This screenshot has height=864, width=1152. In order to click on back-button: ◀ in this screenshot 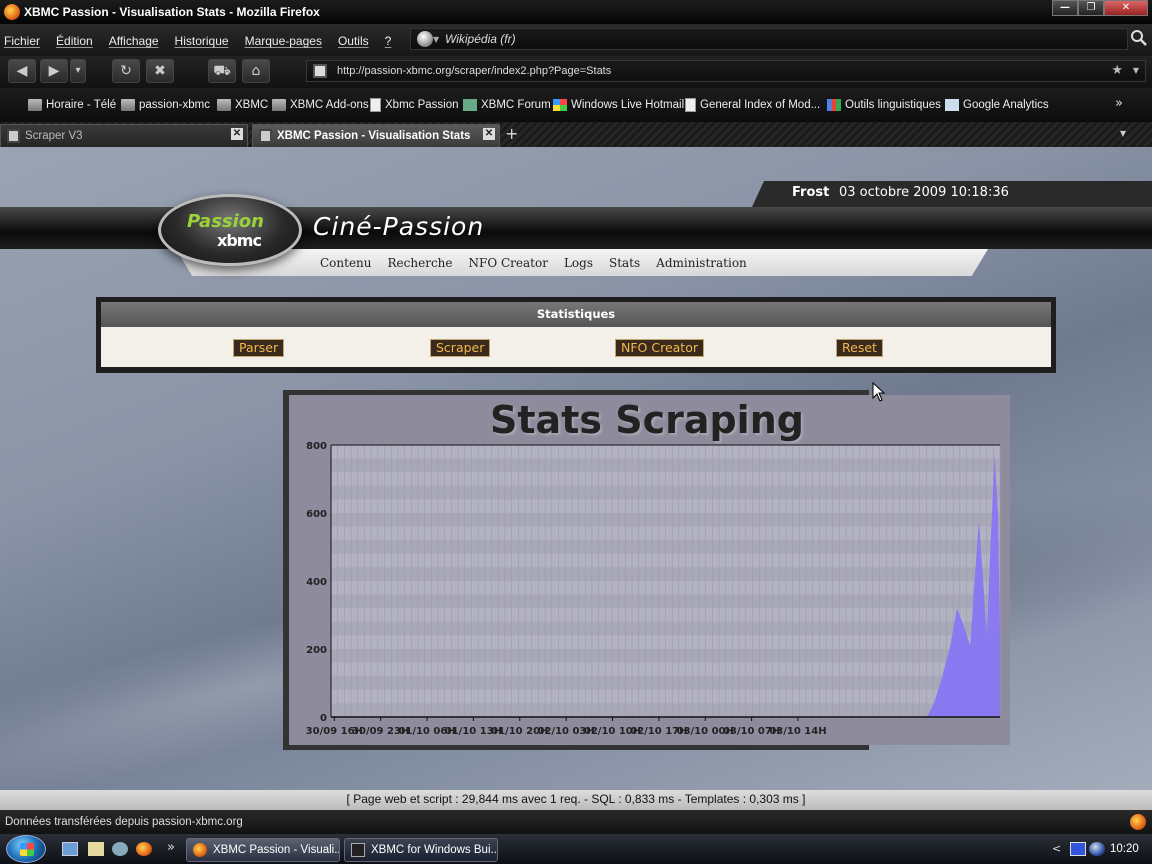, I will do `click(22, 71)`.